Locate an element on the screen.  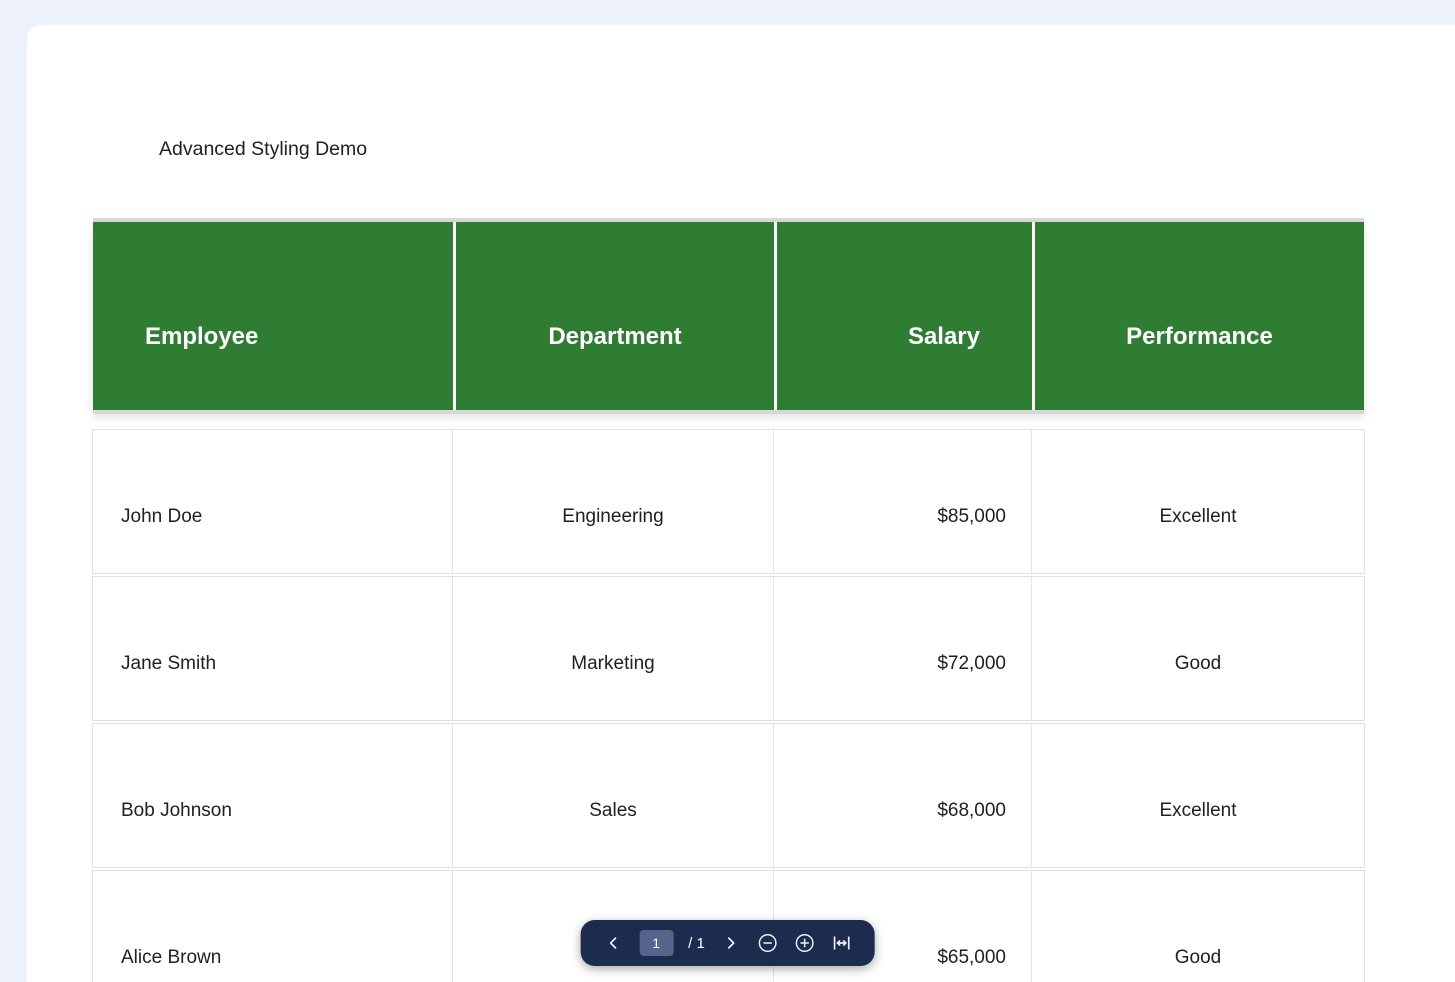
table-row: John Doe Engineering $85,000 Excellent is located at coordinates (728, 501).